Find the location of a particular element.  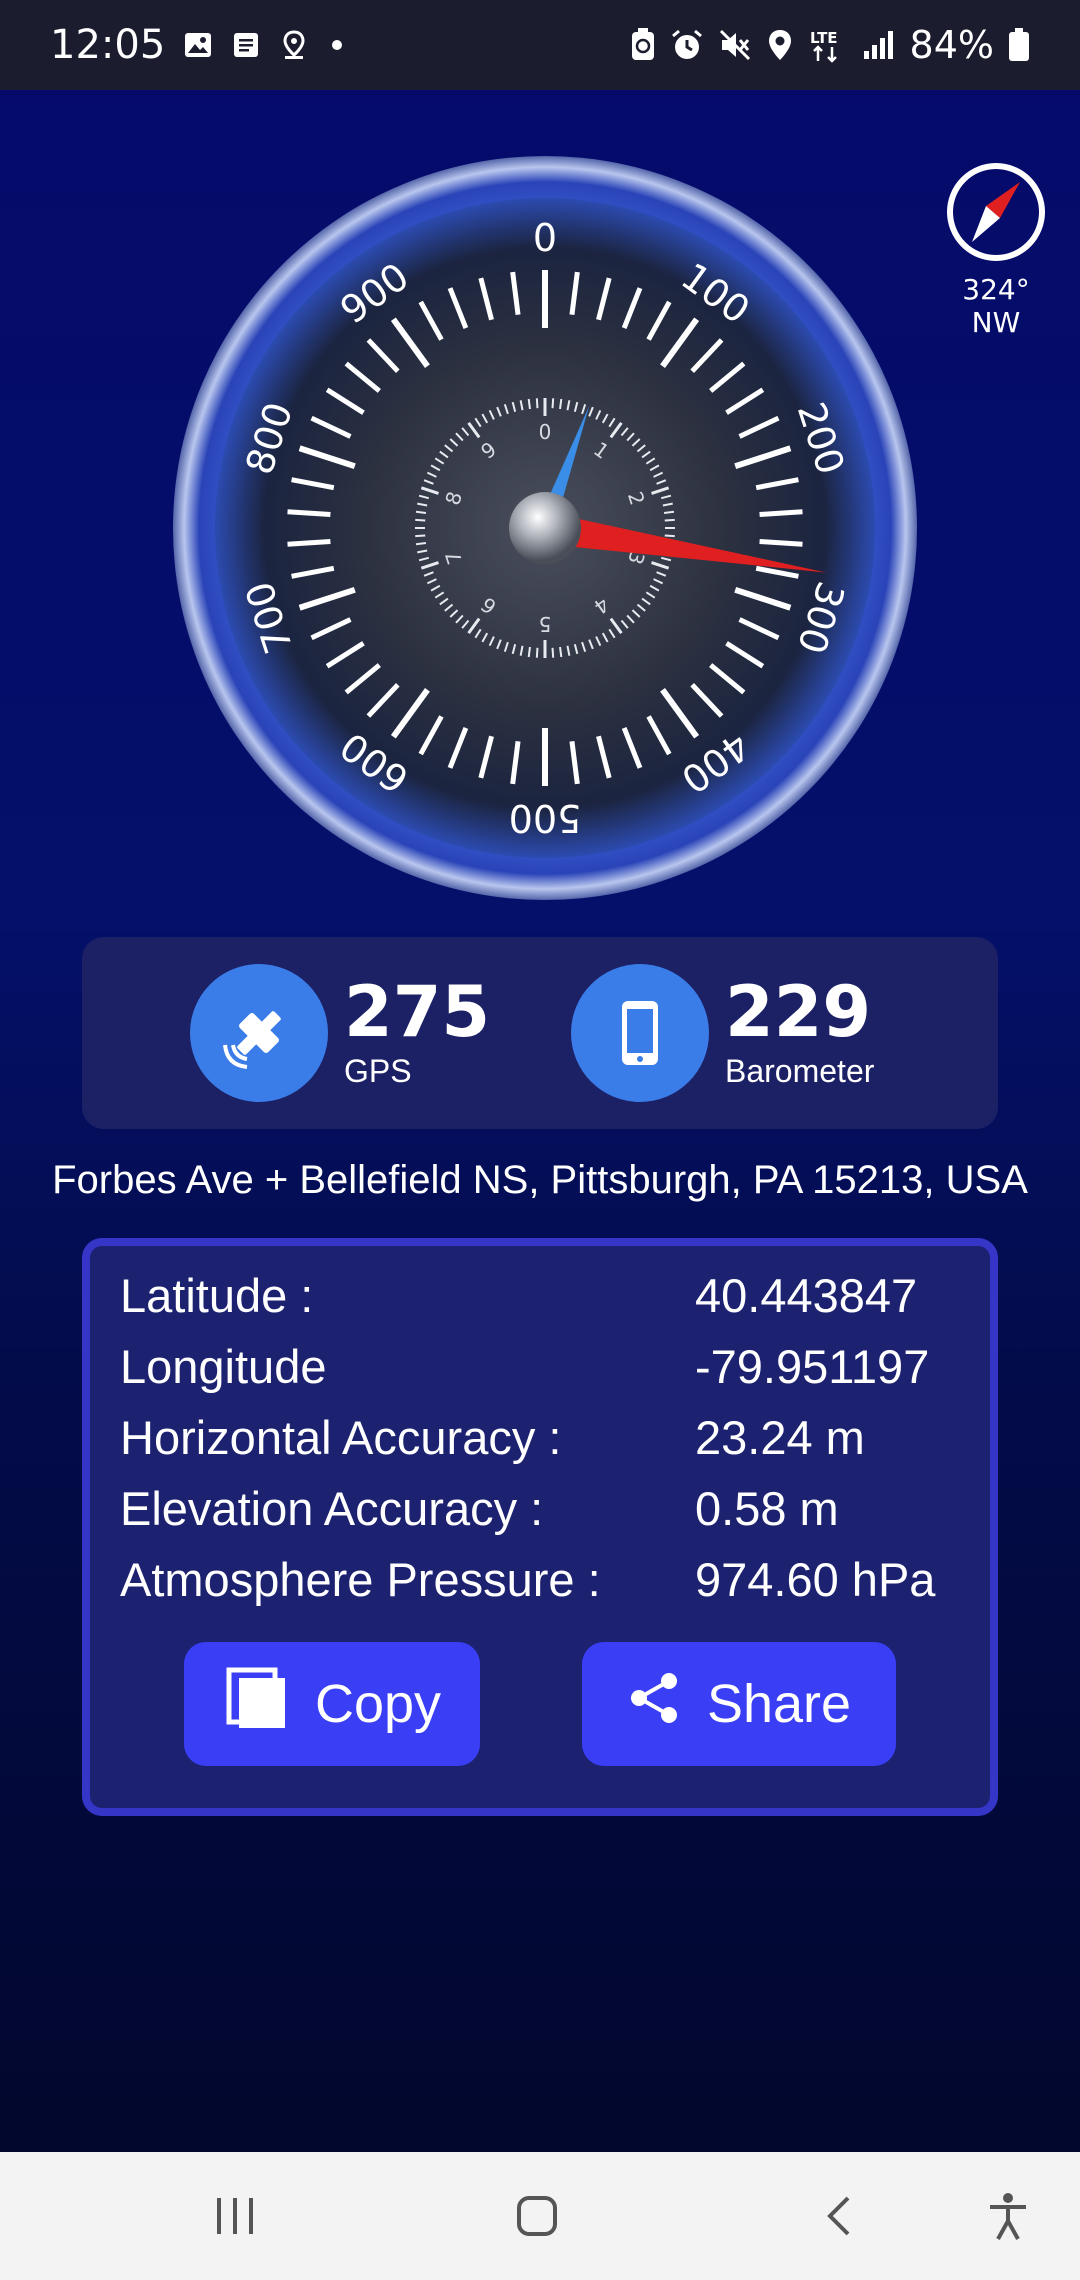

system-nav-bar is located at coordinates (540, 2216).